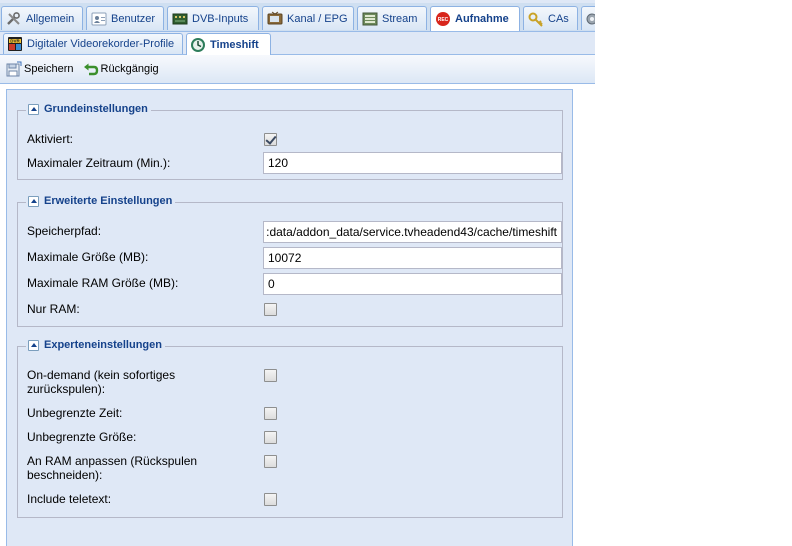  What do you see at coordinates (270, 309) in the screenshot?
I see `ram-only-checkbox` at bounding box center [270, 309].